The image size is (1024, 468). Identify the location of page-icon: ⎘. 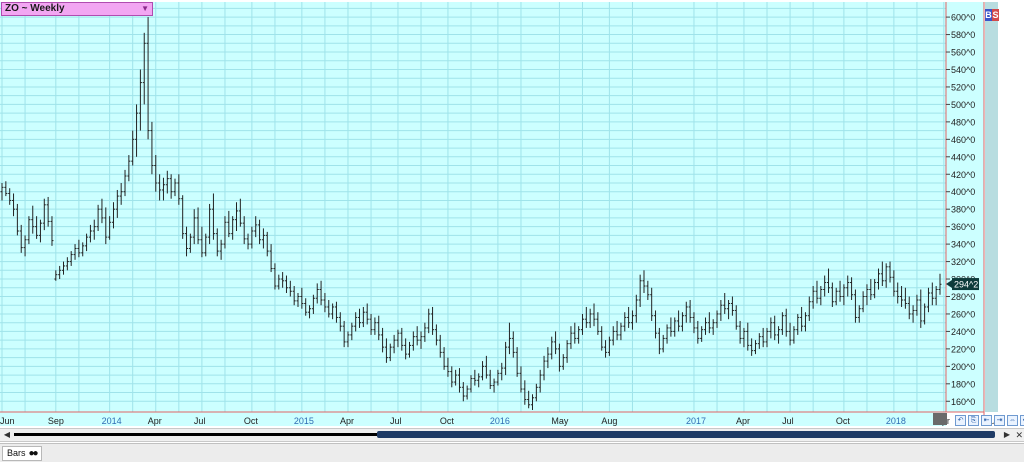
(973, 420).